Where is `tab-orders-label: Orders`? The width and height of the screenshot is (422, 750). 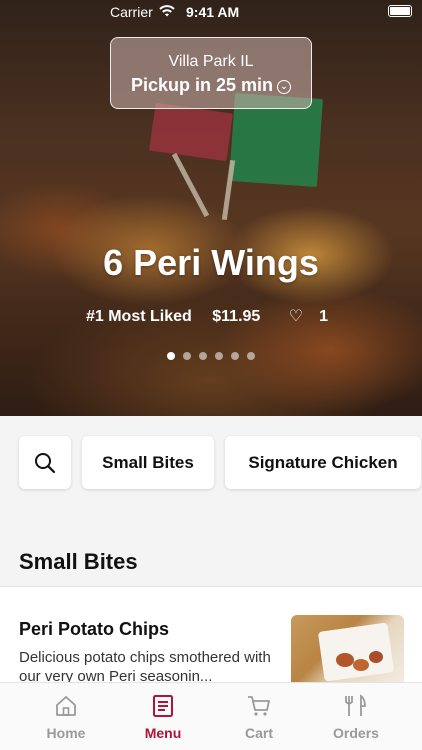 tab-orders-label: Orders is located at coordinates (356, 733).